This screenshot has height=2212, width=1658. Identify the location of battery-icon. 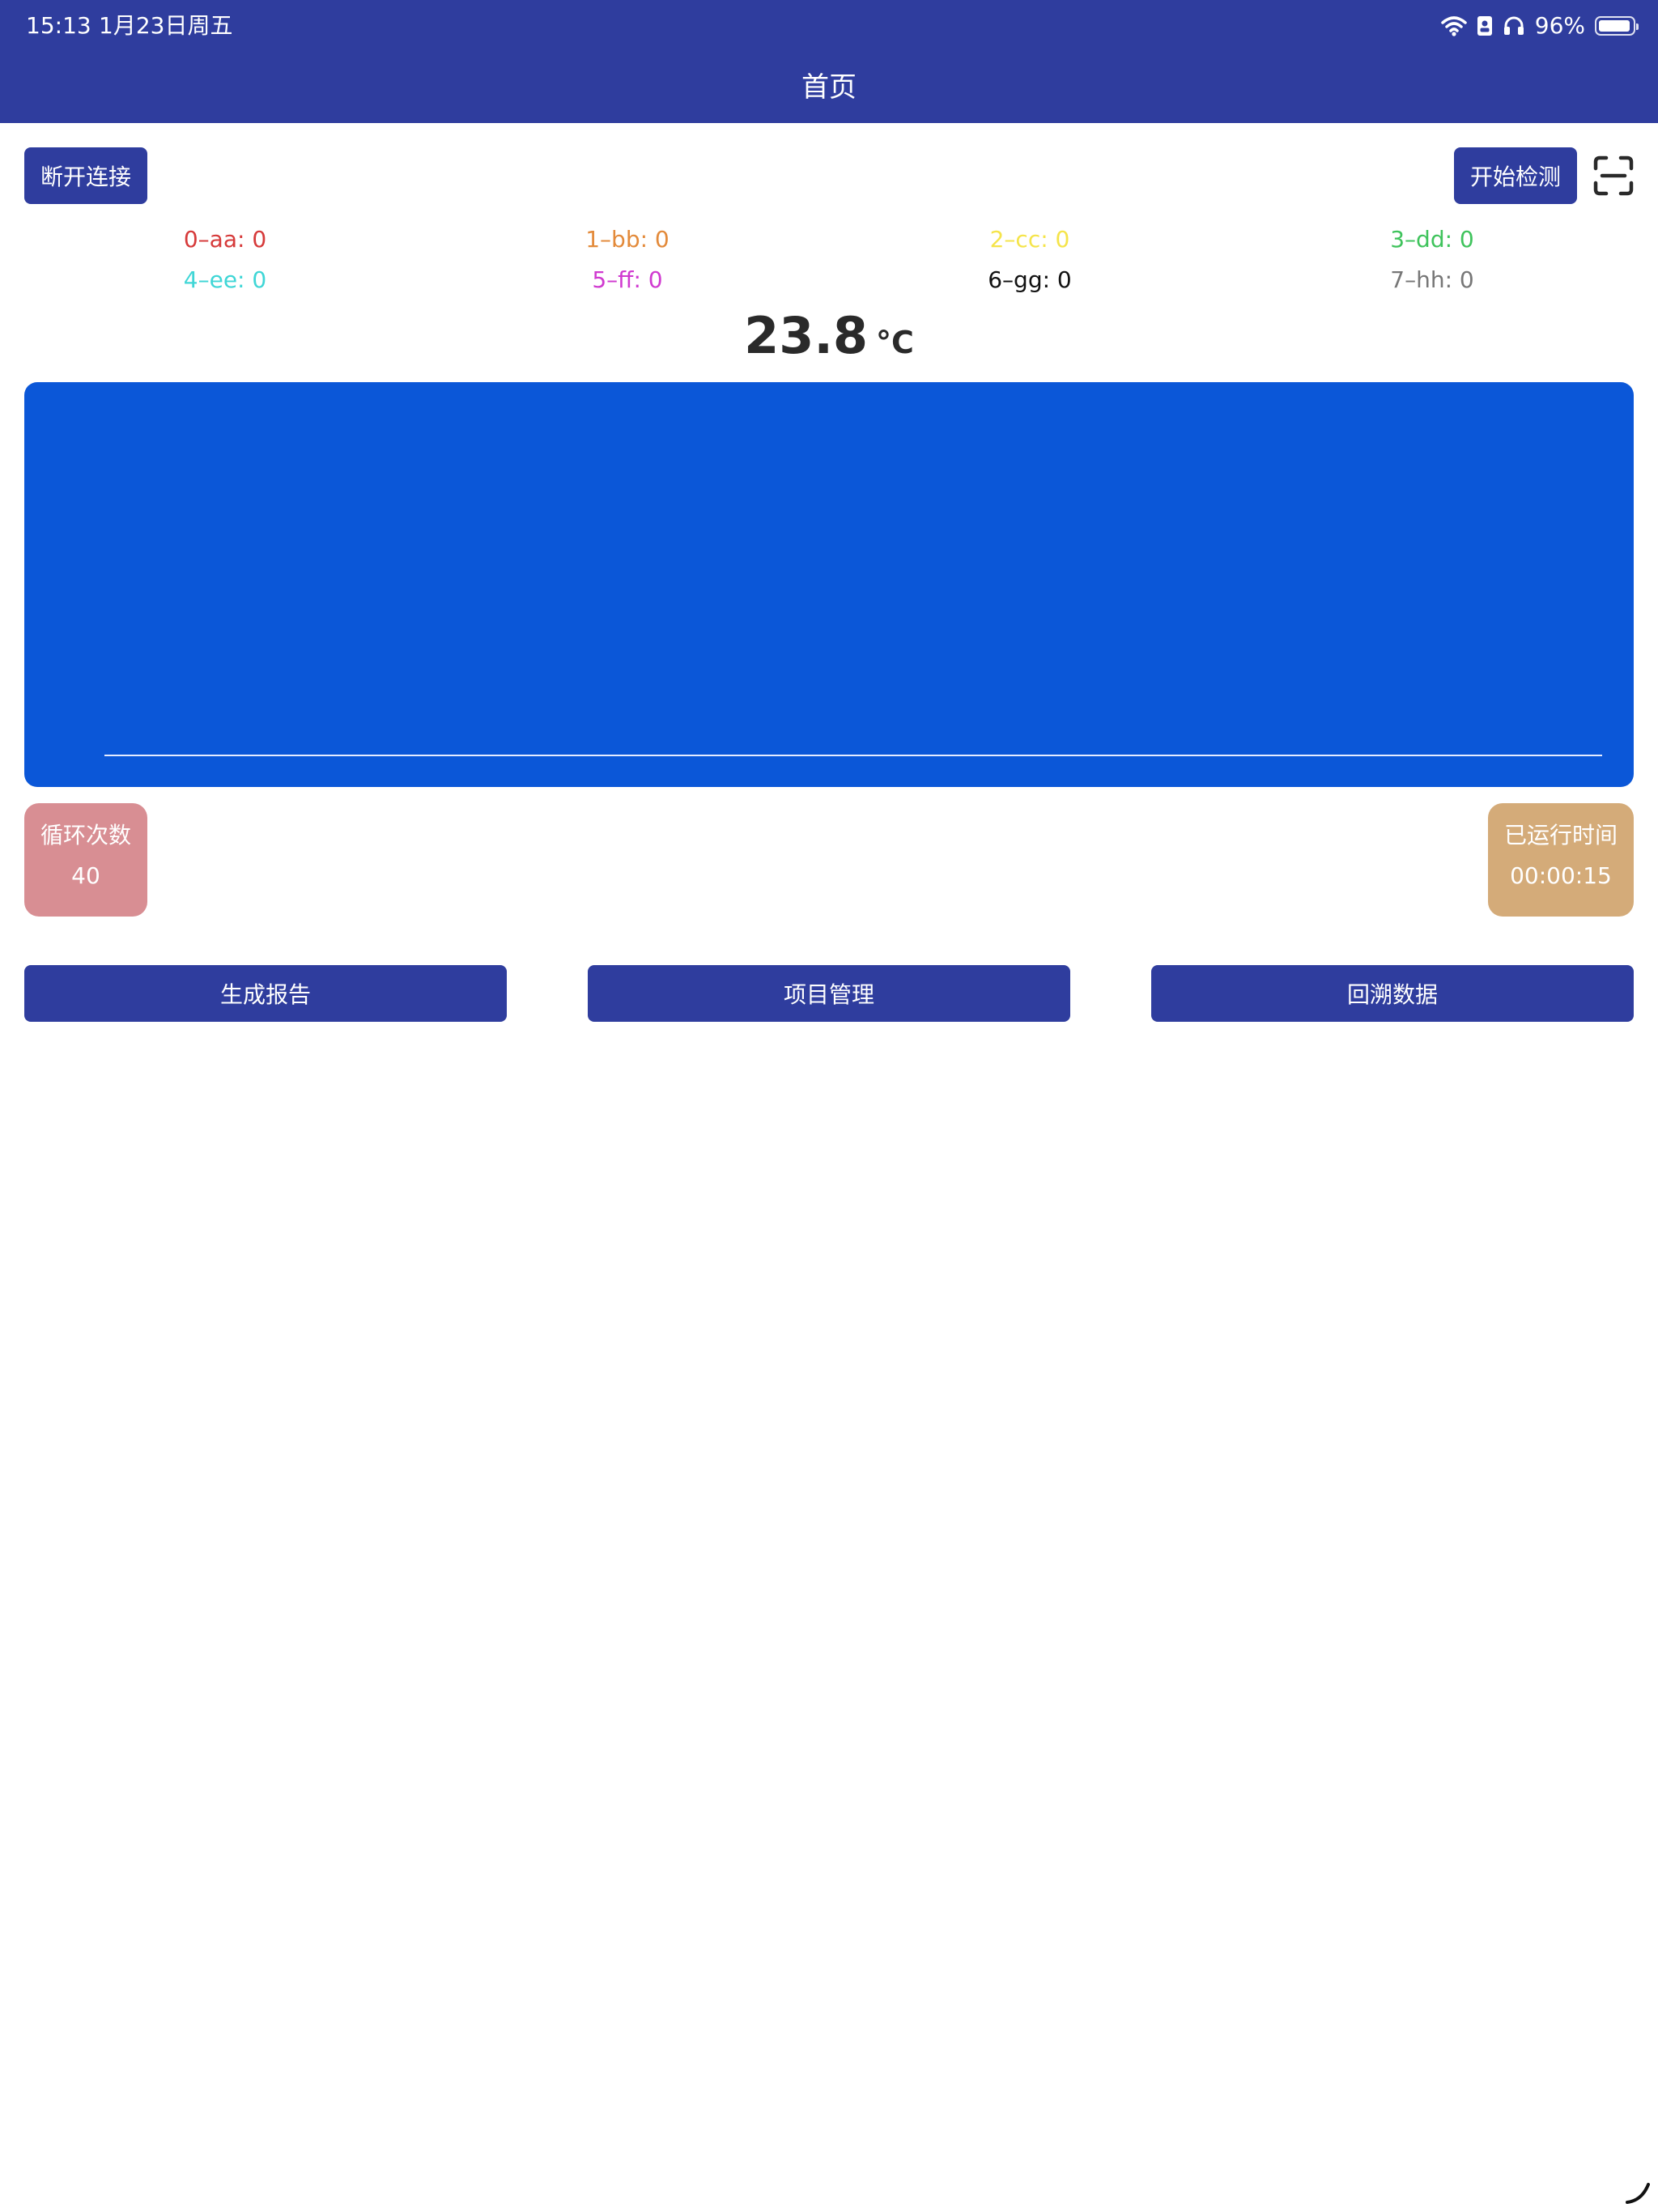
(1617, 26).